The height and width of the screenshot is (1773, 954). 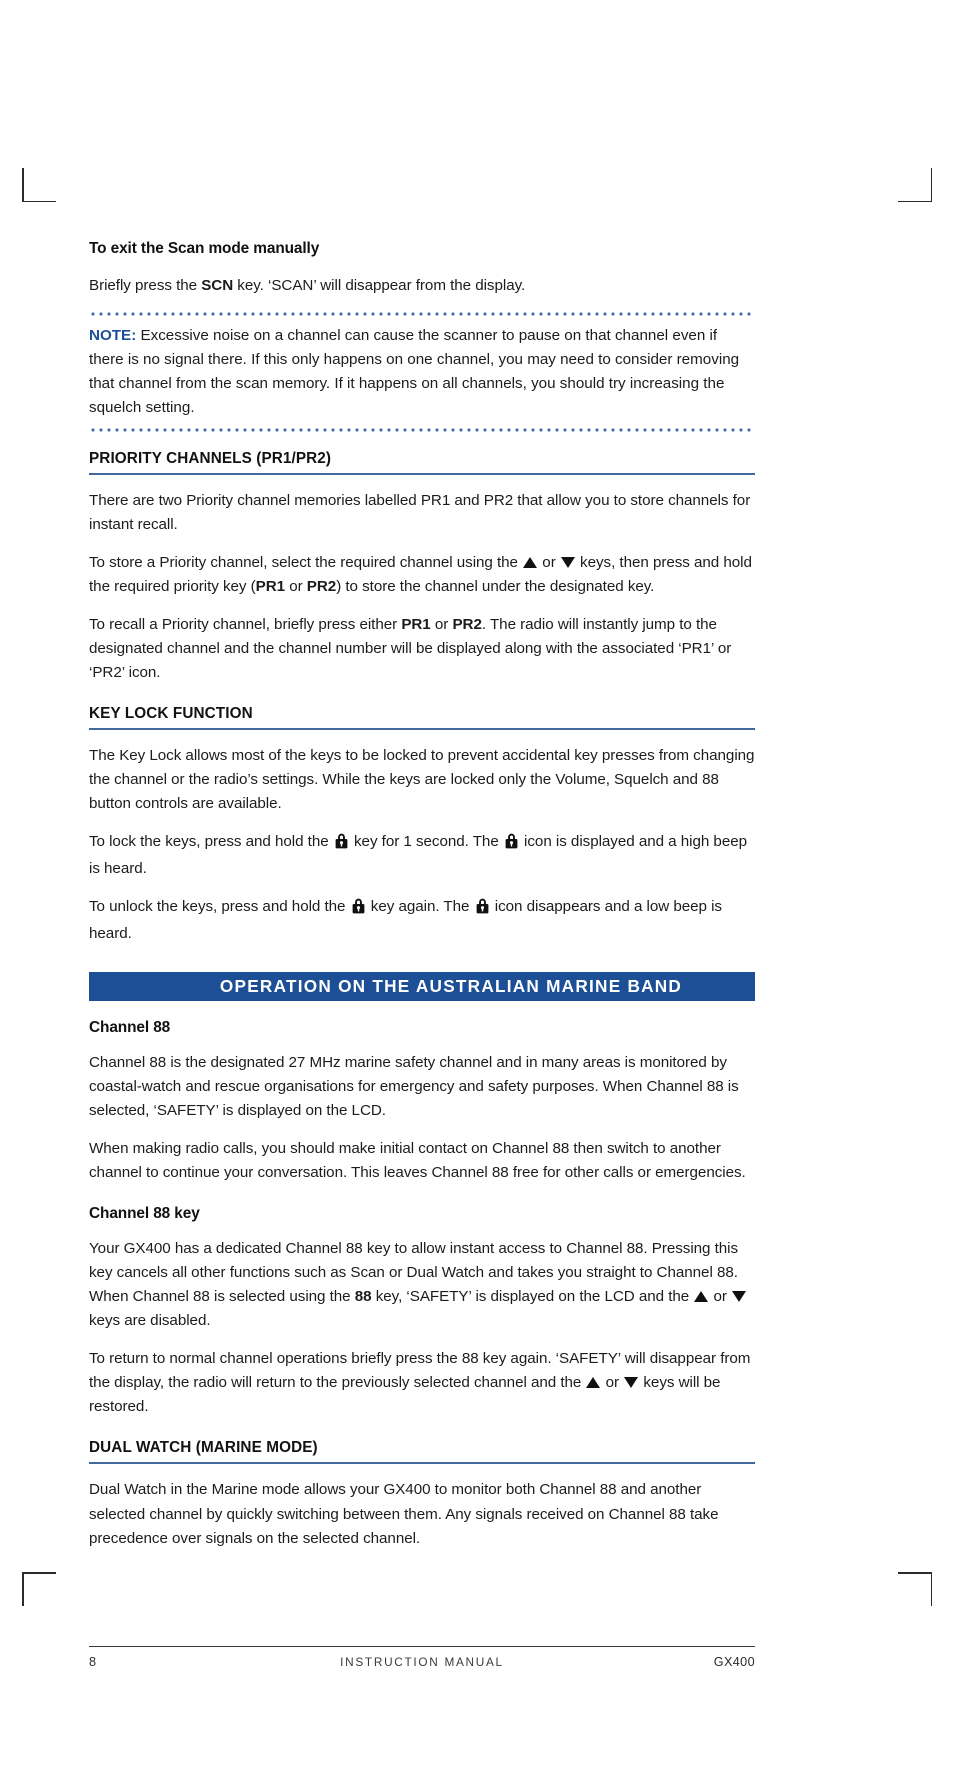 I want to click on exit-scan-text-pre: Briefly press the, so click(x=145, y=285).